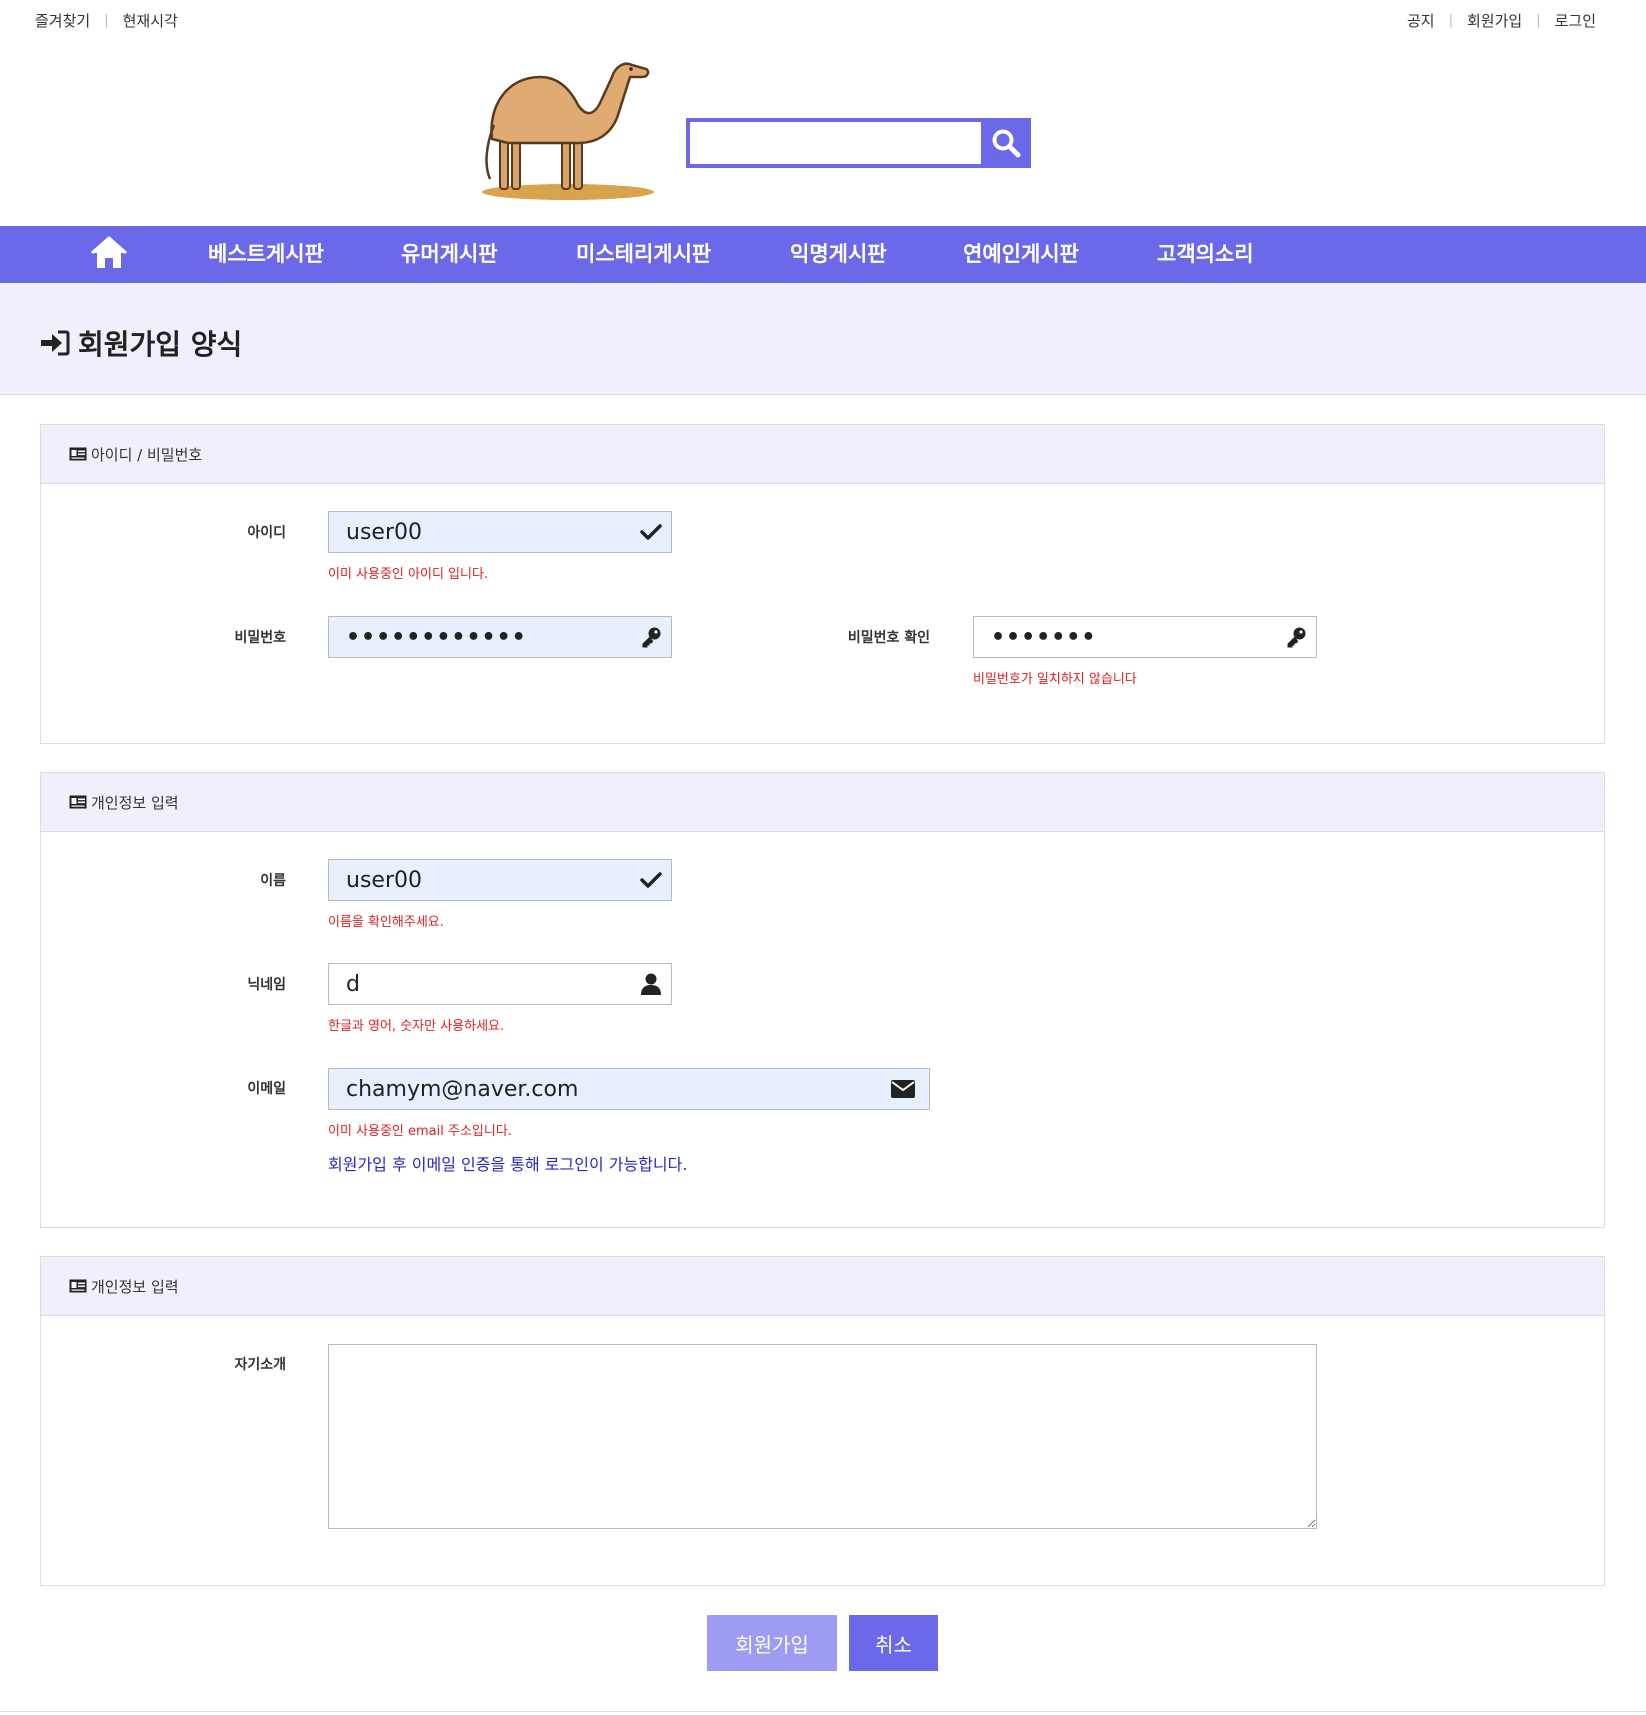  What do you see at coordinates (1145, 637) in the screenshot?
I see `password-confirm-field: •••••••` at bounding box center [1145, 637].